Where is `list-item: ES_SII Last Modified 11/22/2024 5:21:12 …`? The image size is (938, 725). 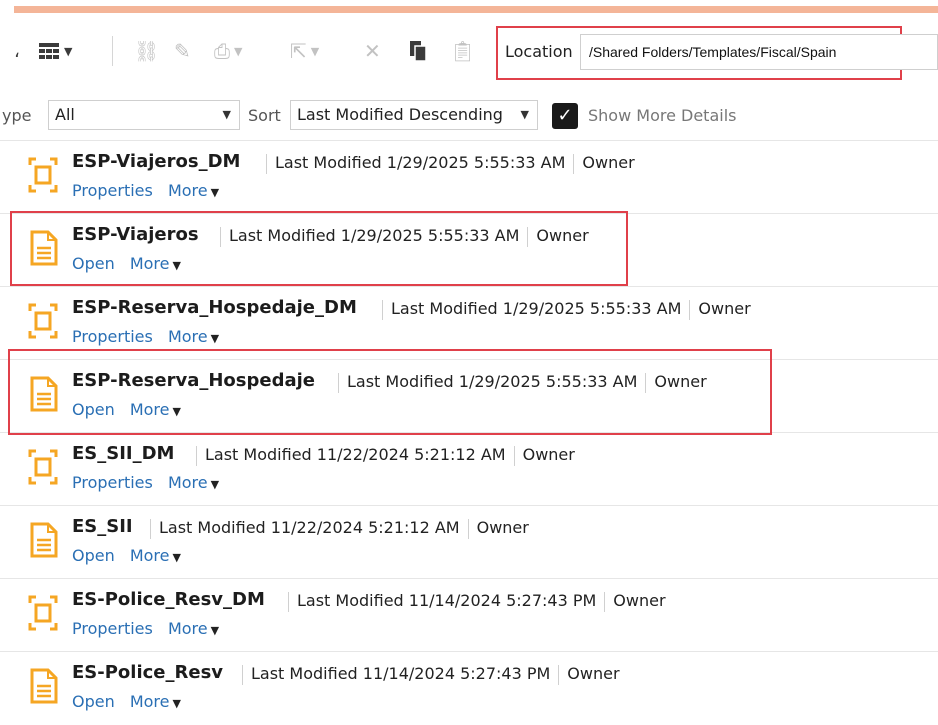 list-item: ES_SII Last Modified 11/22/2024 5:21:12 … is located at coordinates (469, 542).